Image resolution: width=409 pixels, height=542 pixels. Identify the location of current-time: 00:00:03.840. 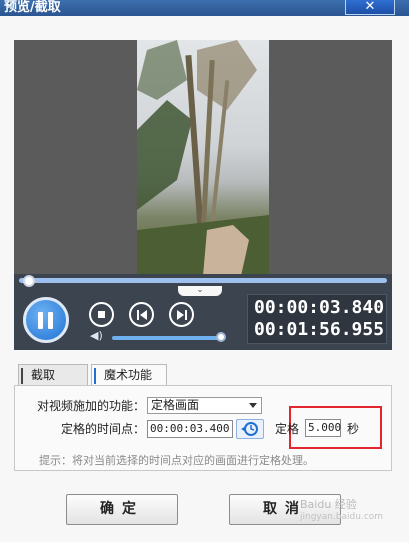
(319, 307).